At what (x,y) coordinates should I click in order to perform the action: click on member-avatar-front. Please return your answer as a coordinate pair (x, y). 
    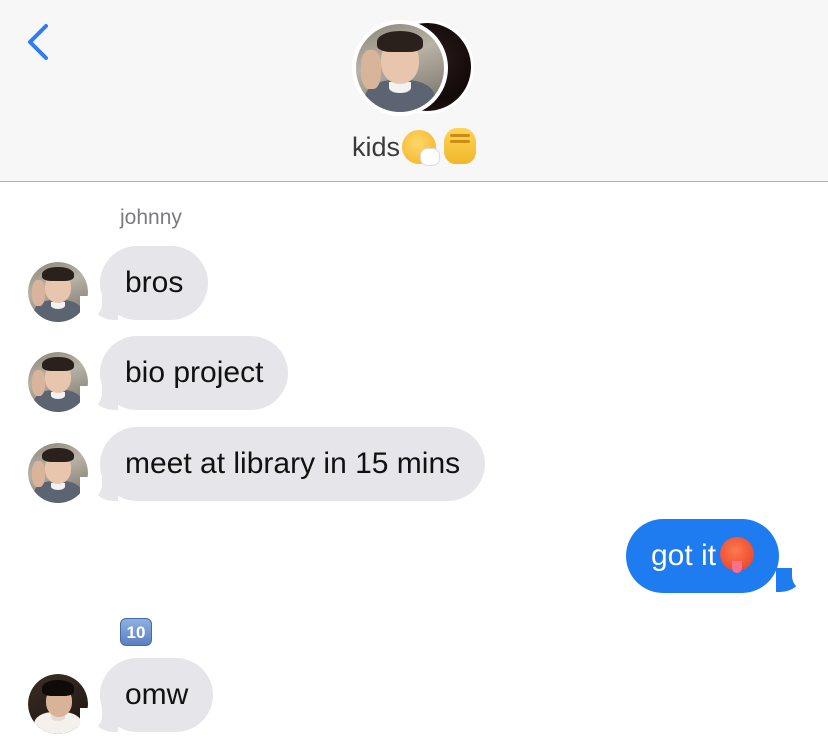
    Looking at the image, I should click on (400, 68).